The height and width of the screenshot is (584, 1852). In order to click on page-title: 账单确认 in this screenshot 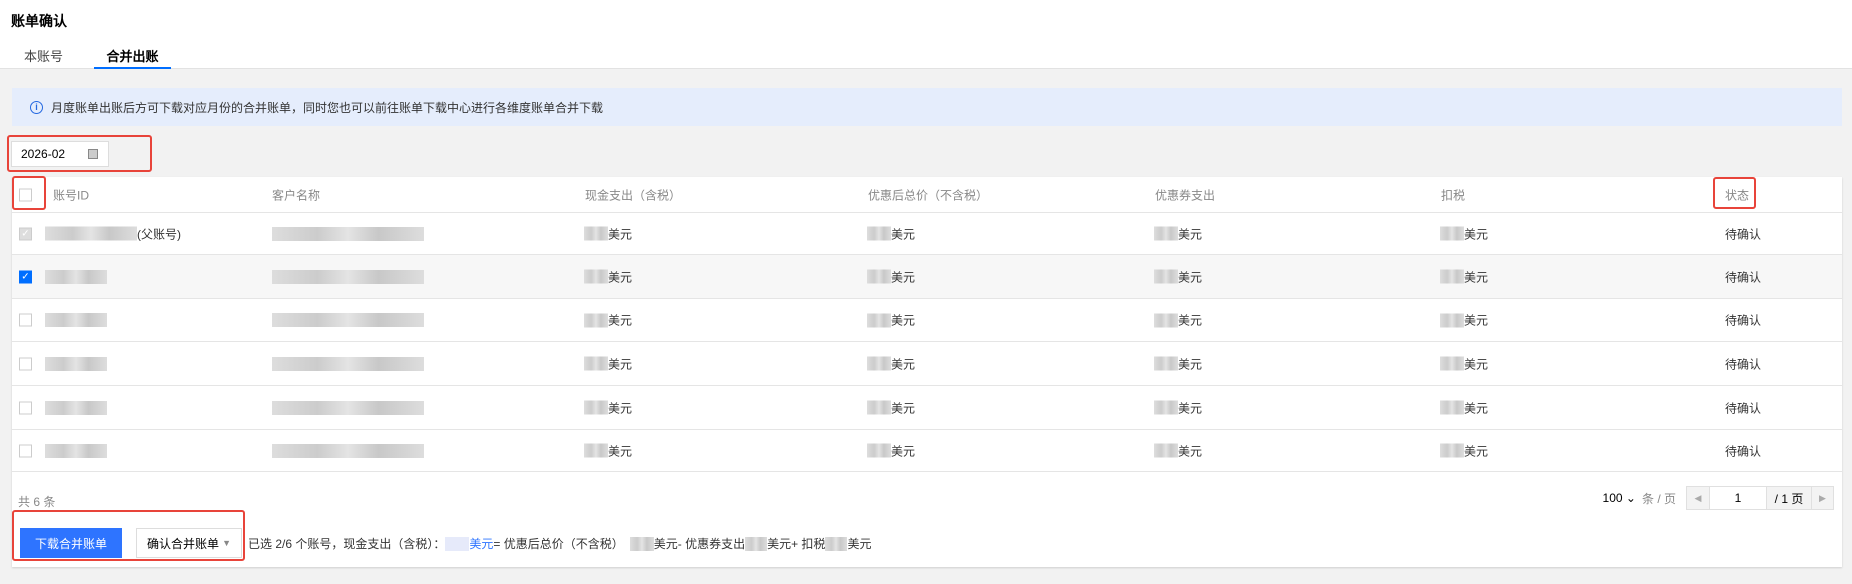, I will do `click(39, 21)`.